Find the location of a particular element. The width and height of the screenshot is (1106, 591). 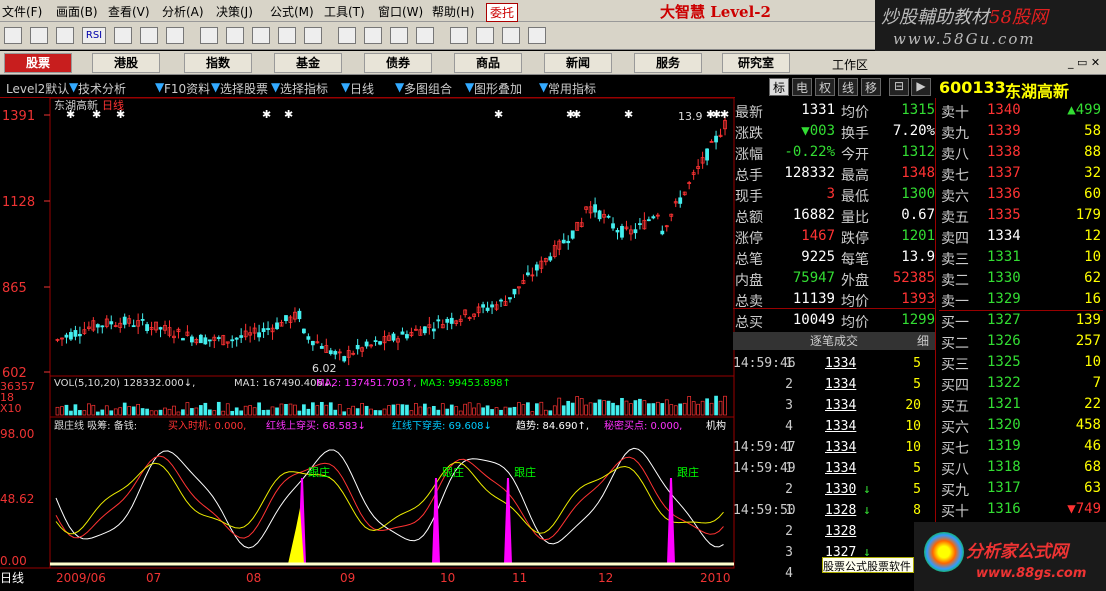

tab-移: 移 is located at coordinates (871, 87).